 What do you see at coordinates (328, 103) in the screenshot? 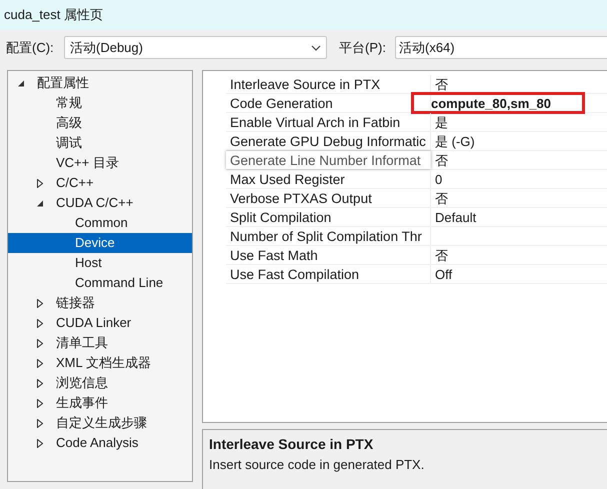
I see `property-name: Code Generation` at bounding box center [328, 103].